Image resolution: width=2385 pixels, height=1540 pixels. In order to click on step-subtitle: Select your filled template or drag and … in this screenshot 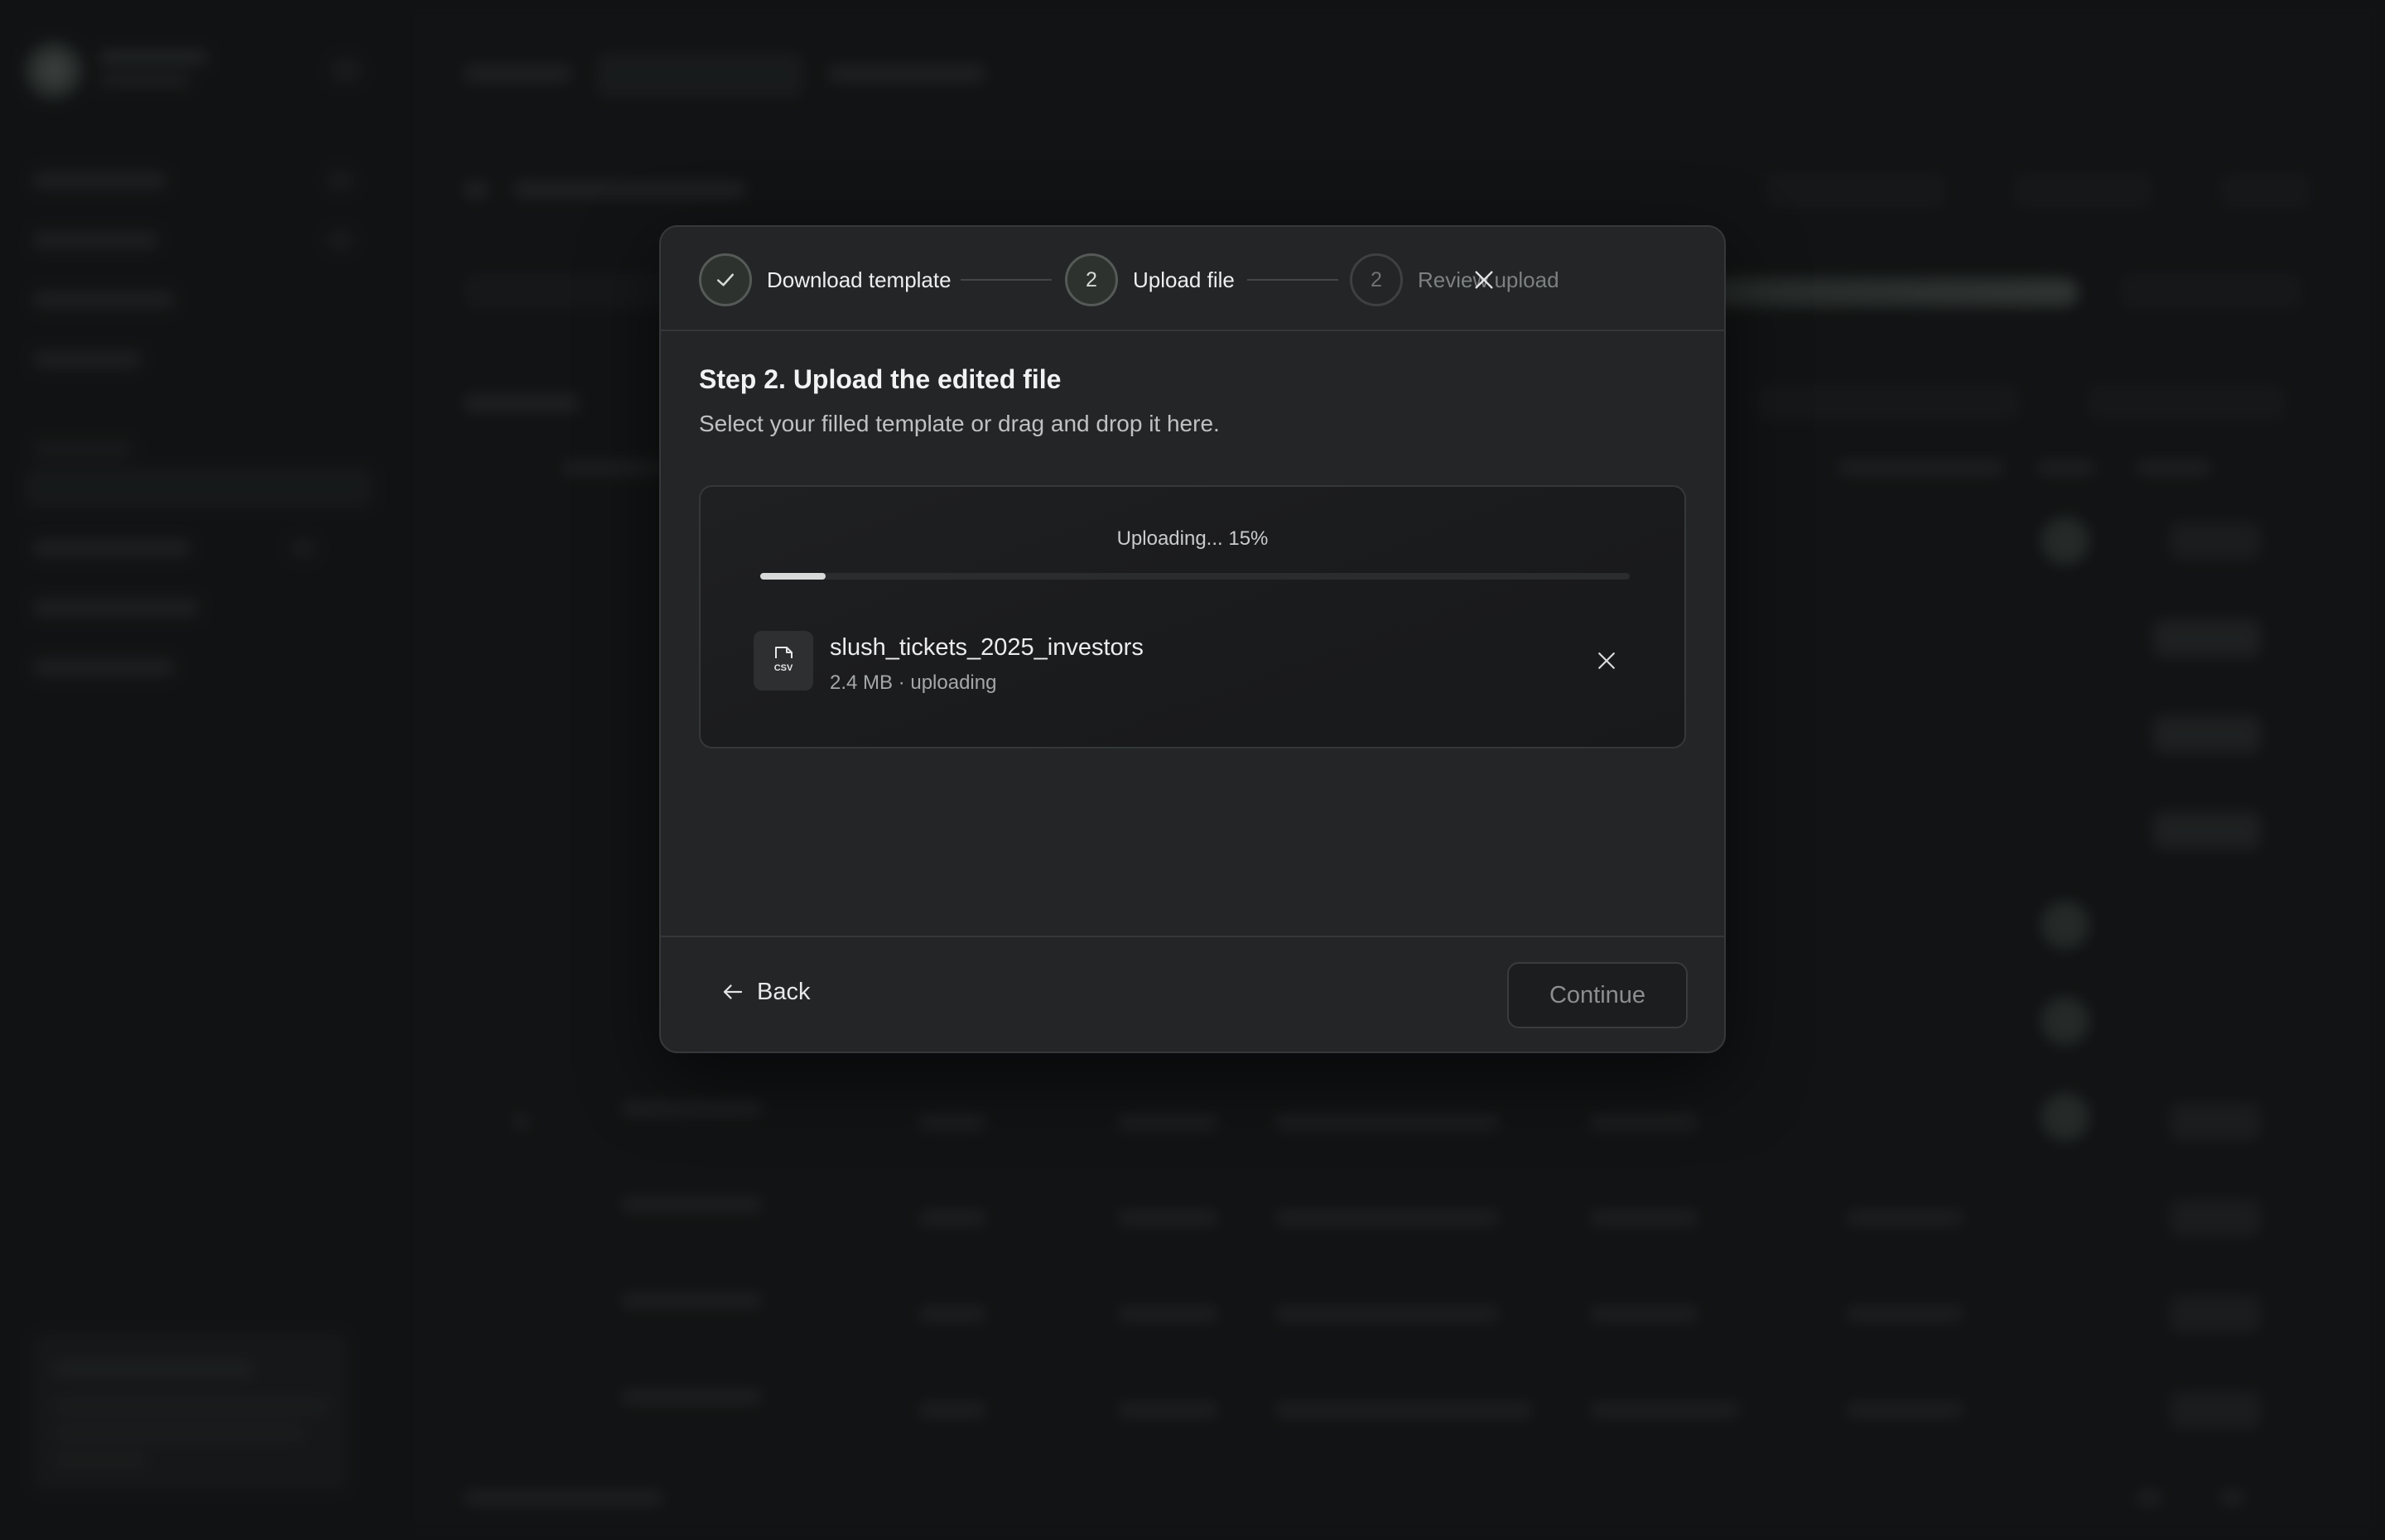, I will do `click(959, 424)`.